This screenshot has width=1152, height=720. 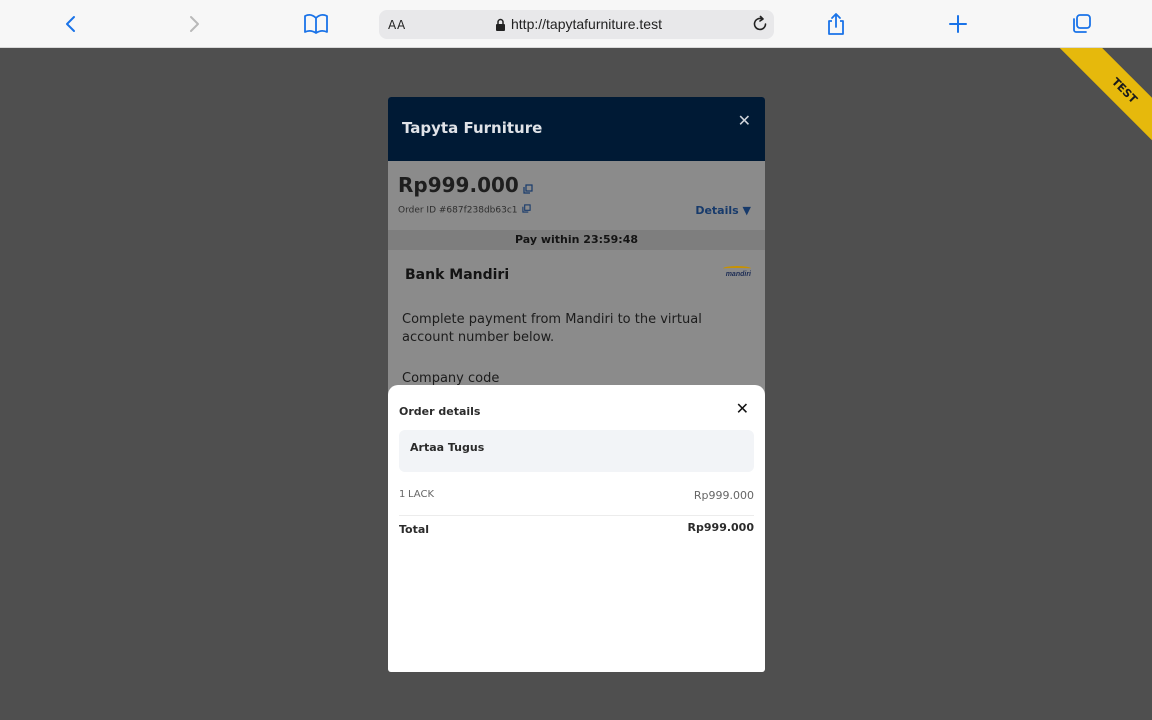 I want to click on customer-box: Artaa Tugus, so click(x=576, y=451).